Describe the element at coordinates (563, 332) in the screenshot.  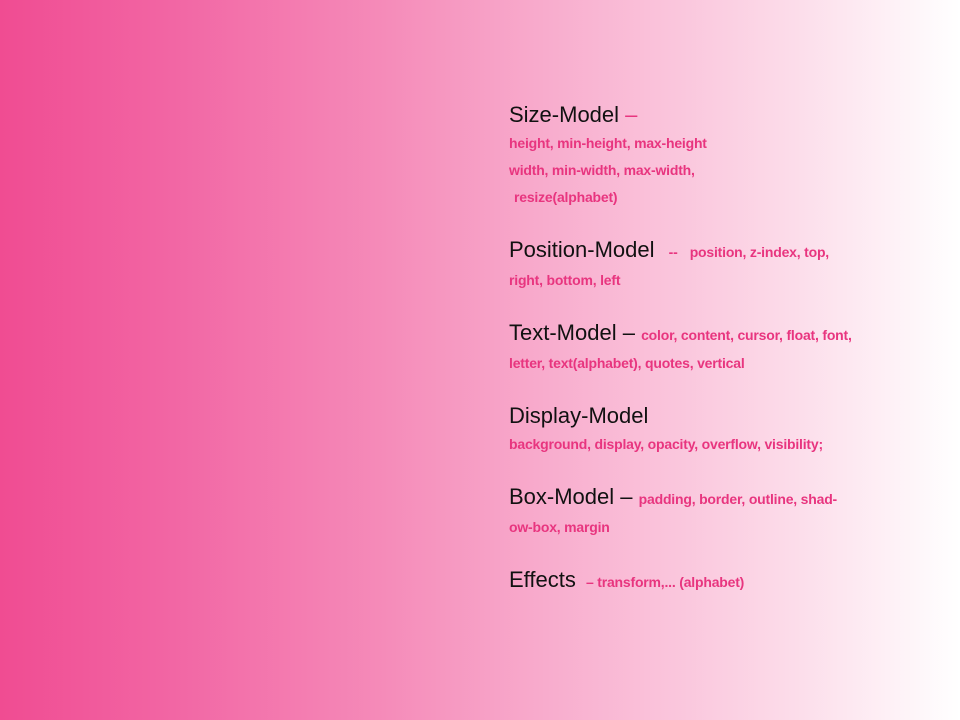
I see `section-title: Text-Model` at that location.